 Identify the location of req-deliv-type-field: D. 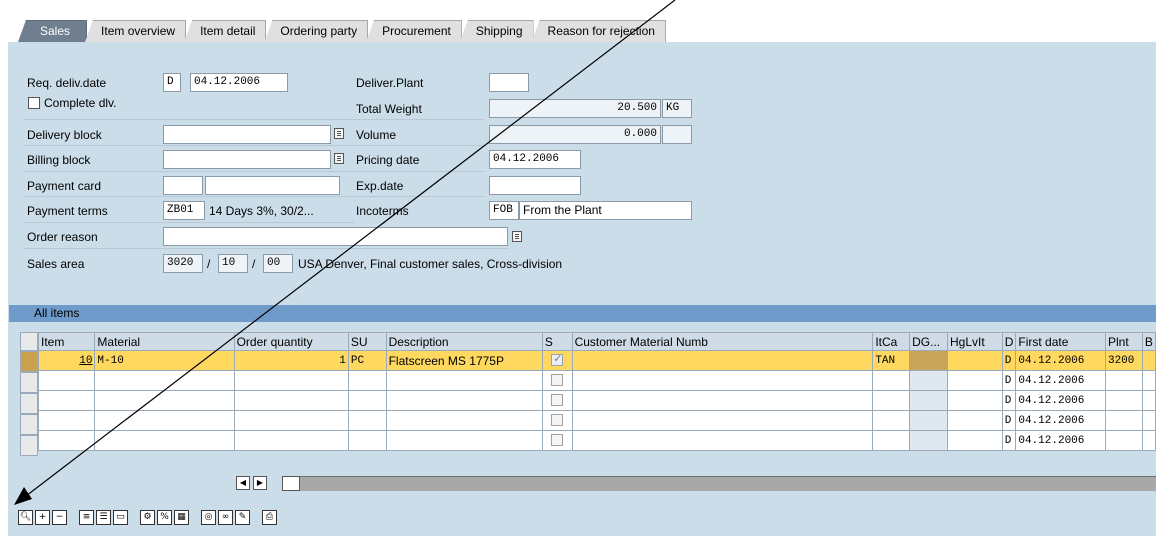
(172, 82).